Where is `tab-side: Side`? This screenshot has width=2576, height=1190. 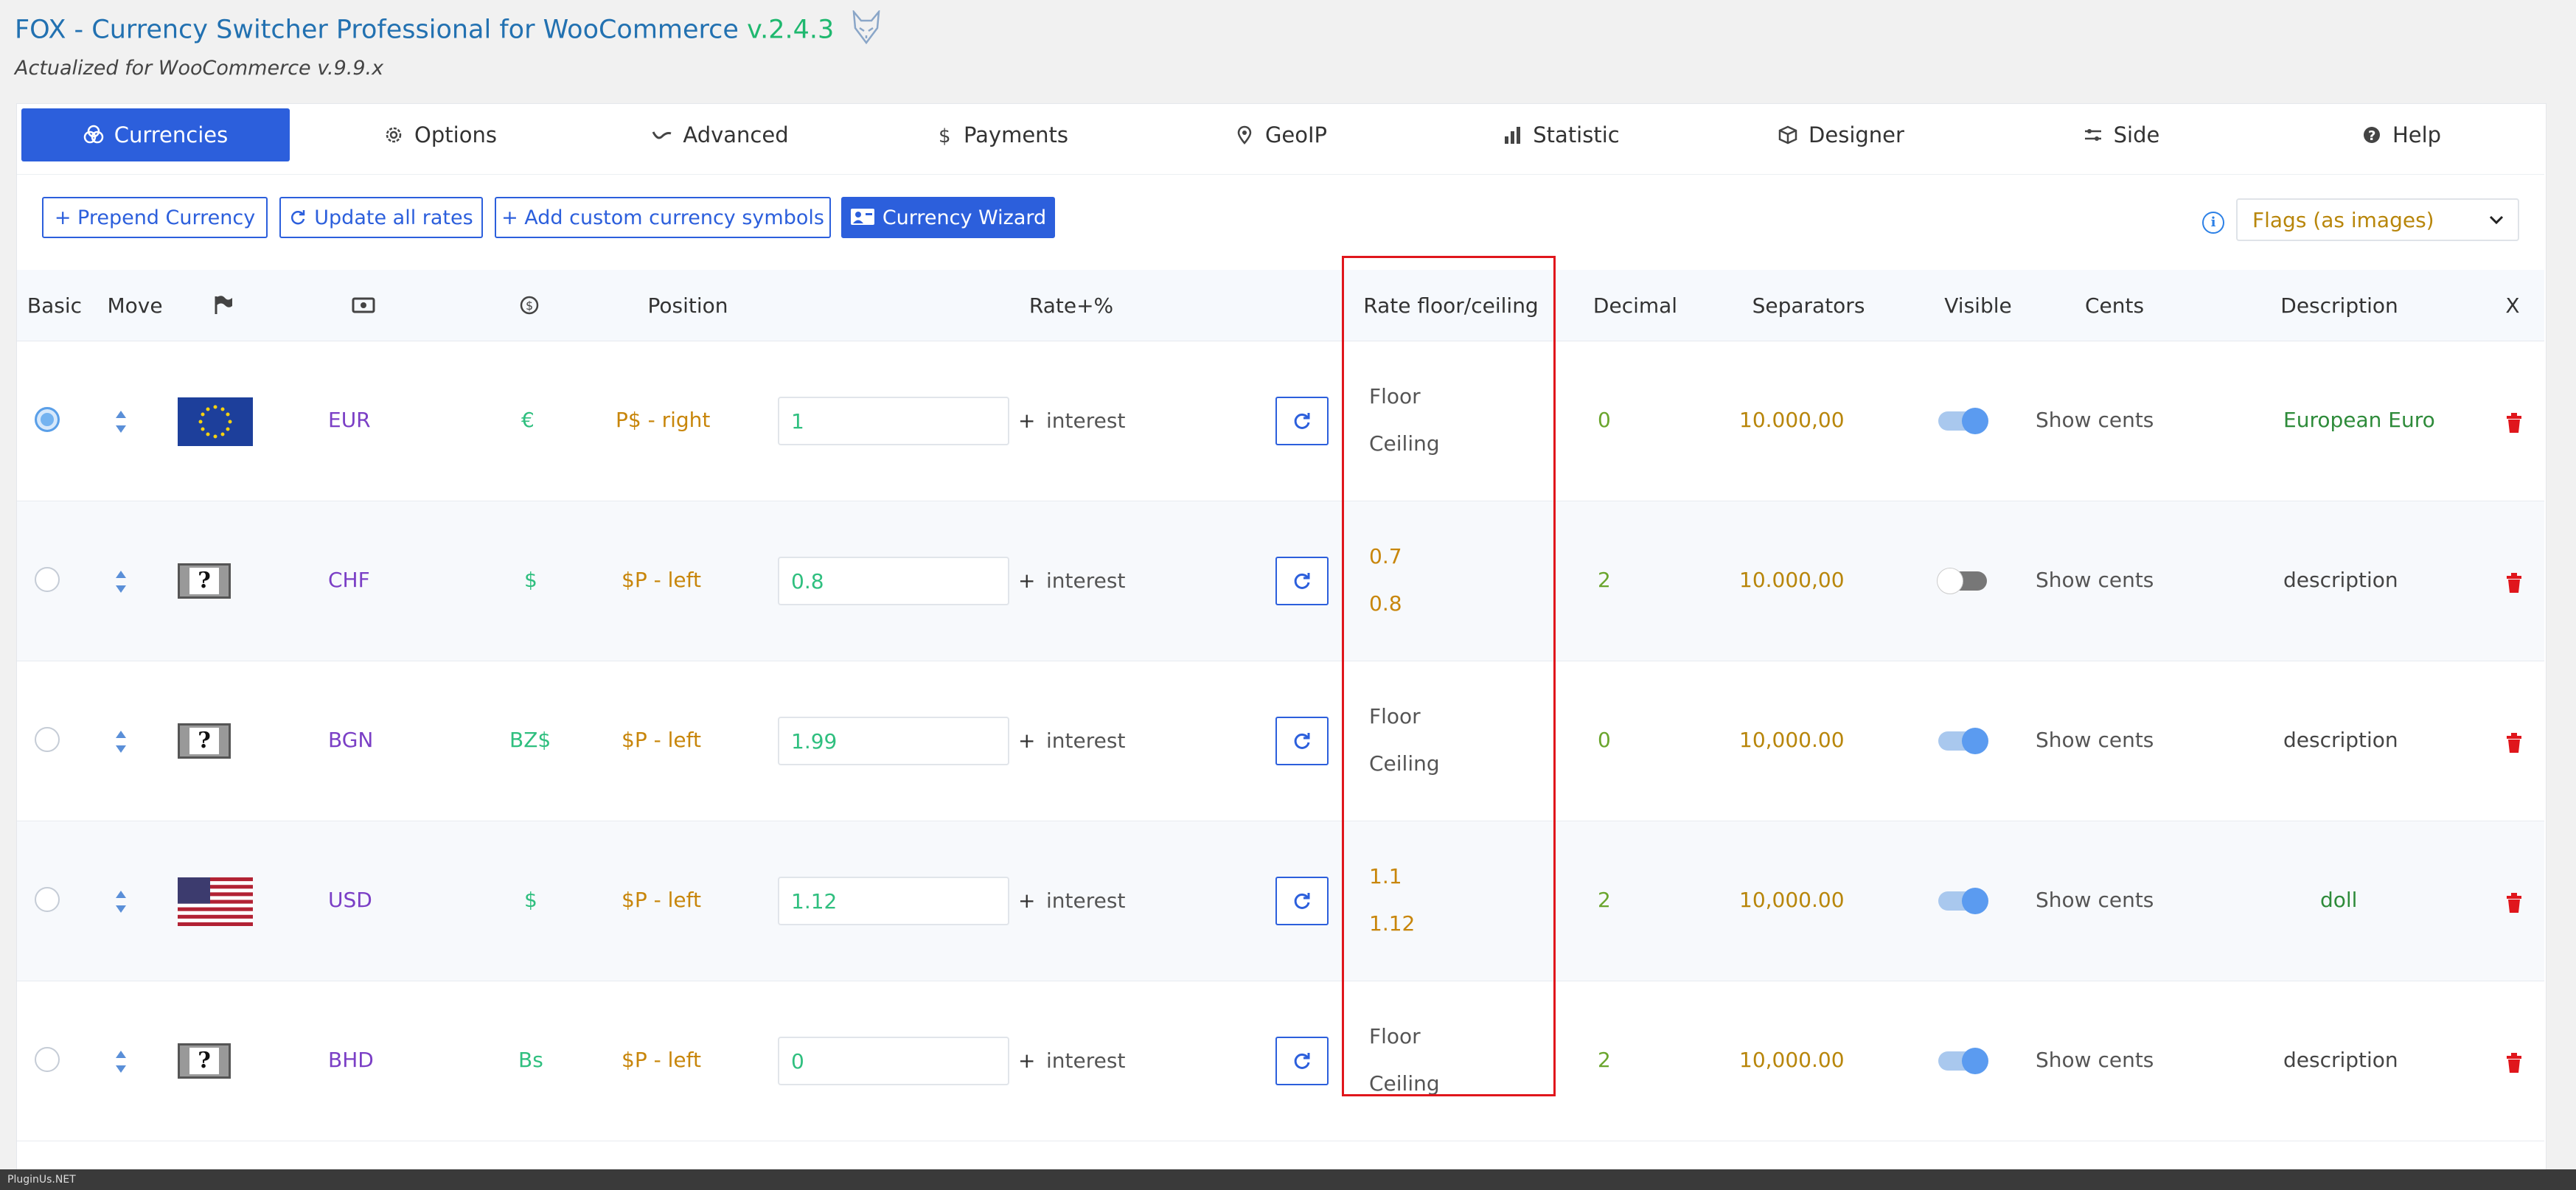 tab-side: Side is located at coordinates (2121, 134).